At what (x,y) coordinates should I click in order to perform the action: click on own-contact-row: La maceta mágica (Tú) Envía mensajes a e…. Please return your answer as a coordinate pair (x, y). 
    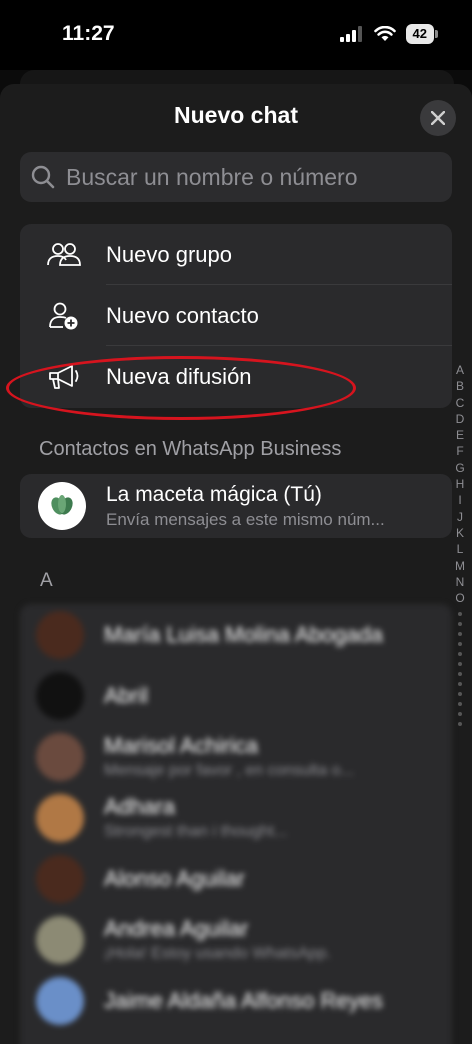
    Looking at the image, I should click on (236, 506).